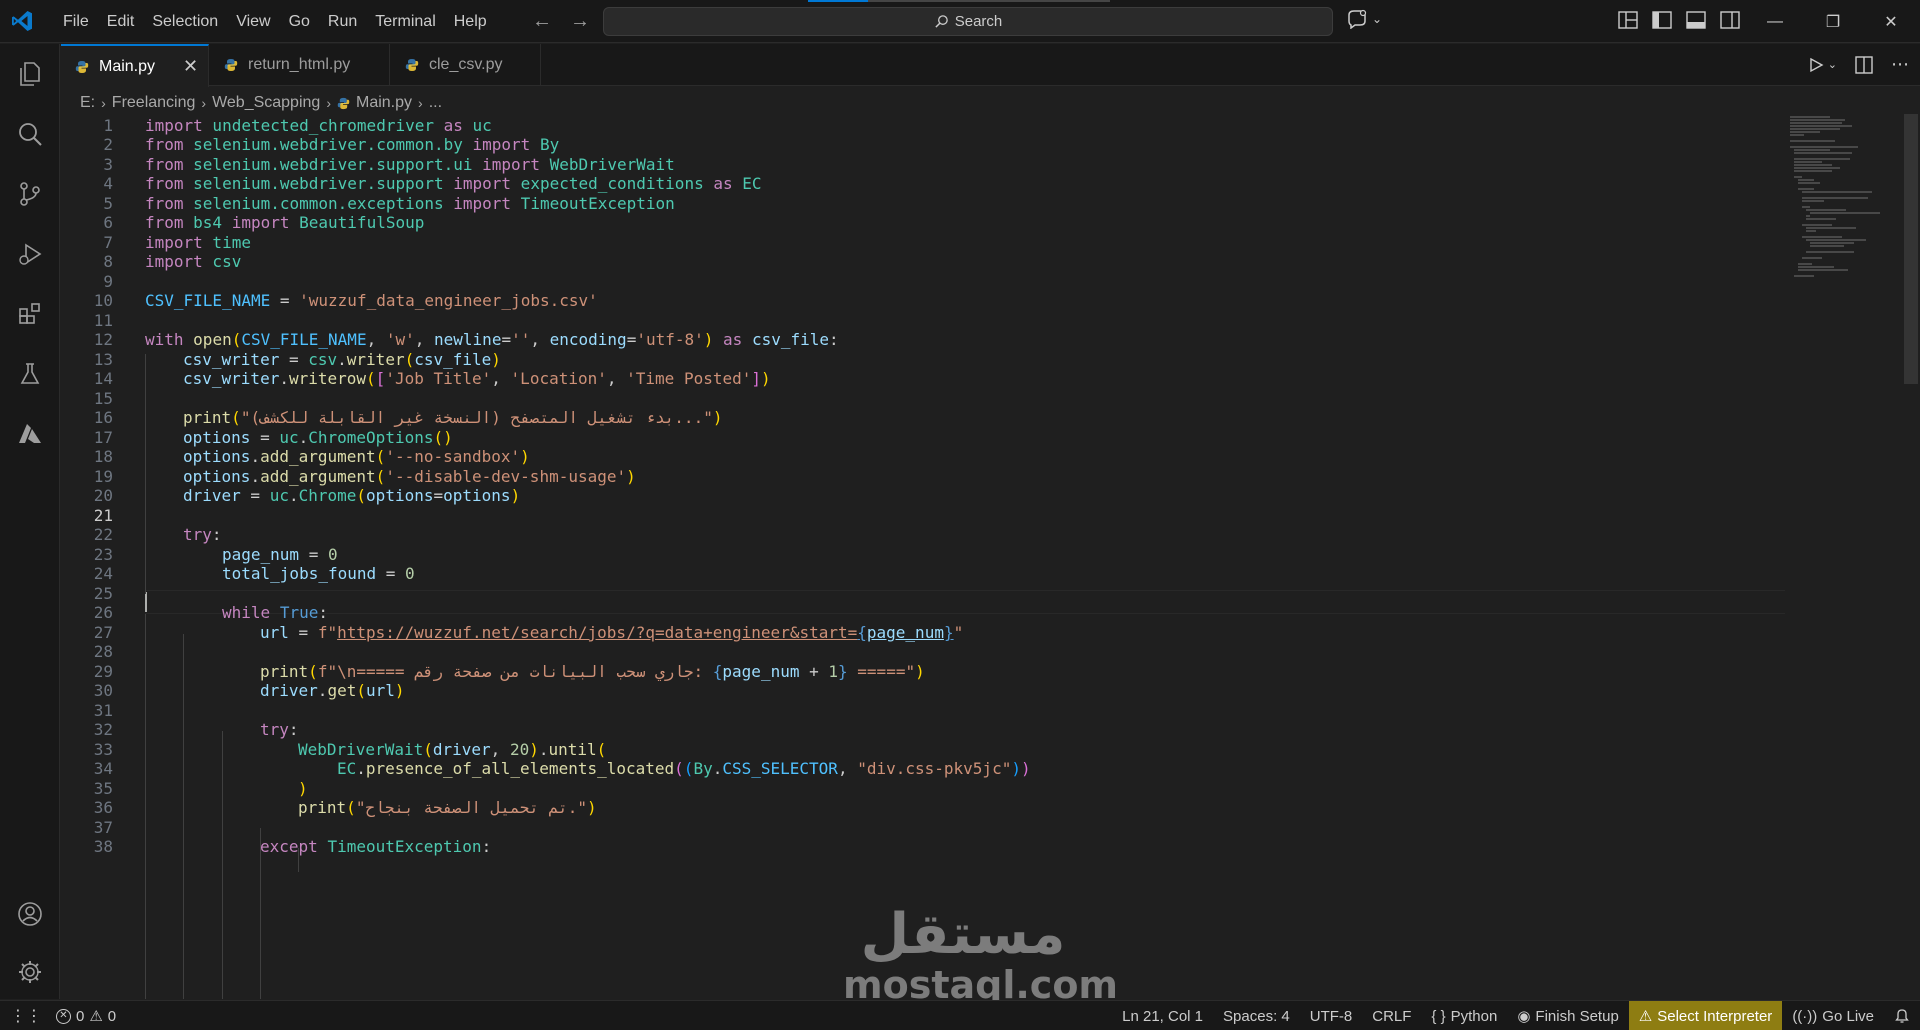 Image resolution: width=1920 pixels, height=1030 pixels. I want to click on line-number: 38, so click(103, 846).